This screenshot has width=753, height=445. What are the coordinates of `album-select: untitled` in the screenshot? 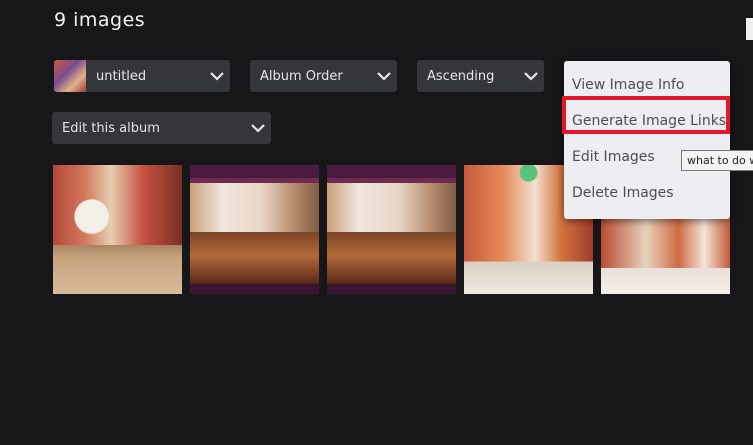 It's located at (142, 76).